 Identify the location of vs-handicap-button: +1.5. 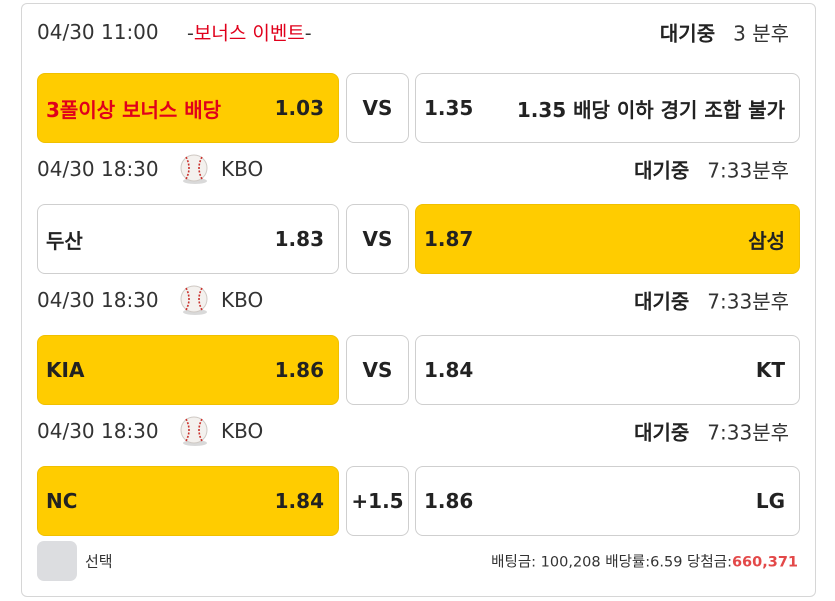
(377, 501).